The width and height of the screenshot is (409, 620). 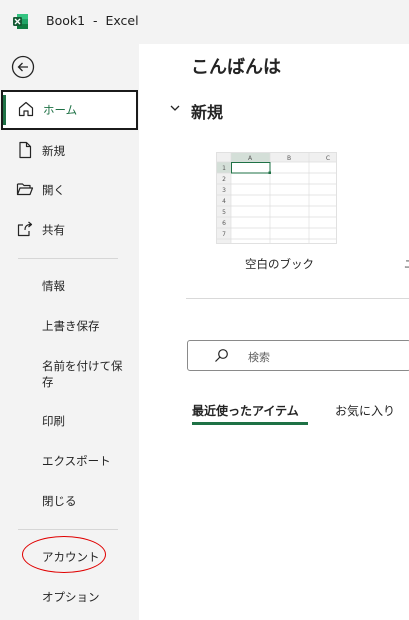 What do you see at coordinates (69, 190) in the screenshot?
I see `sidebar-item-open: 開く` at bounding box center [69, 190].